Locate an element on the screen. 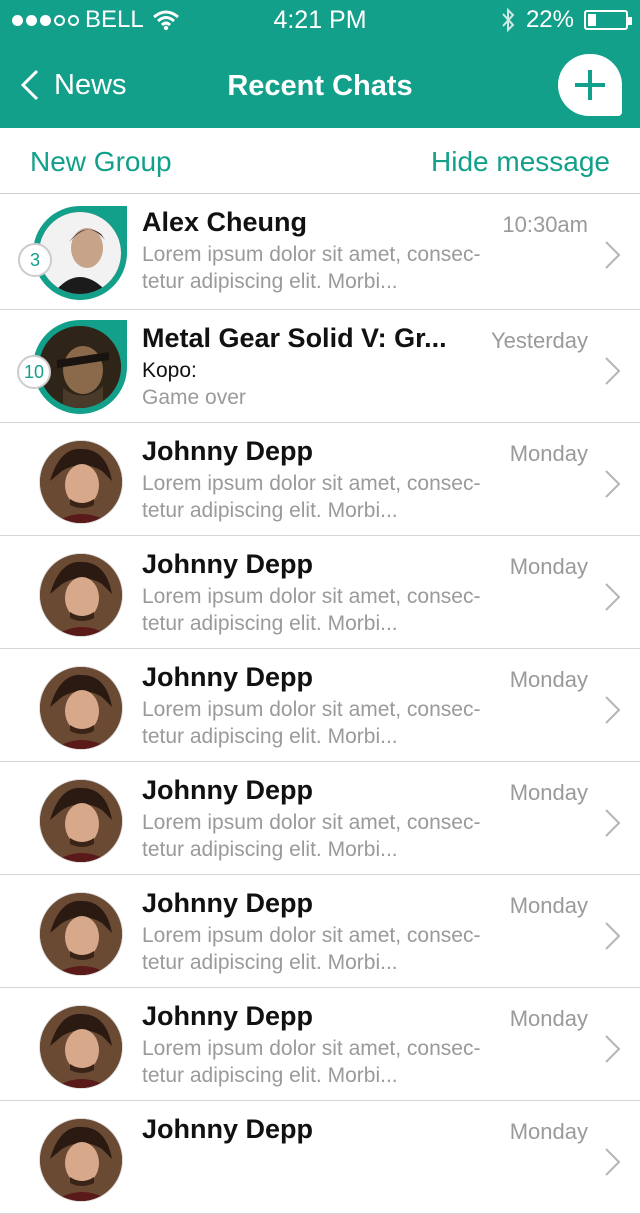 This screenshot has height=1214, width=640. add-chat-button is located at coordinates (590, 85).